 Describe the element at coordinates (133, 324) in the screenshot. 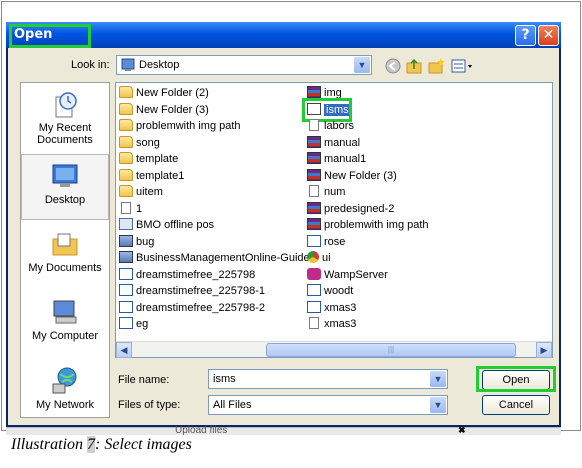

I see `file-item: eg` at that location.